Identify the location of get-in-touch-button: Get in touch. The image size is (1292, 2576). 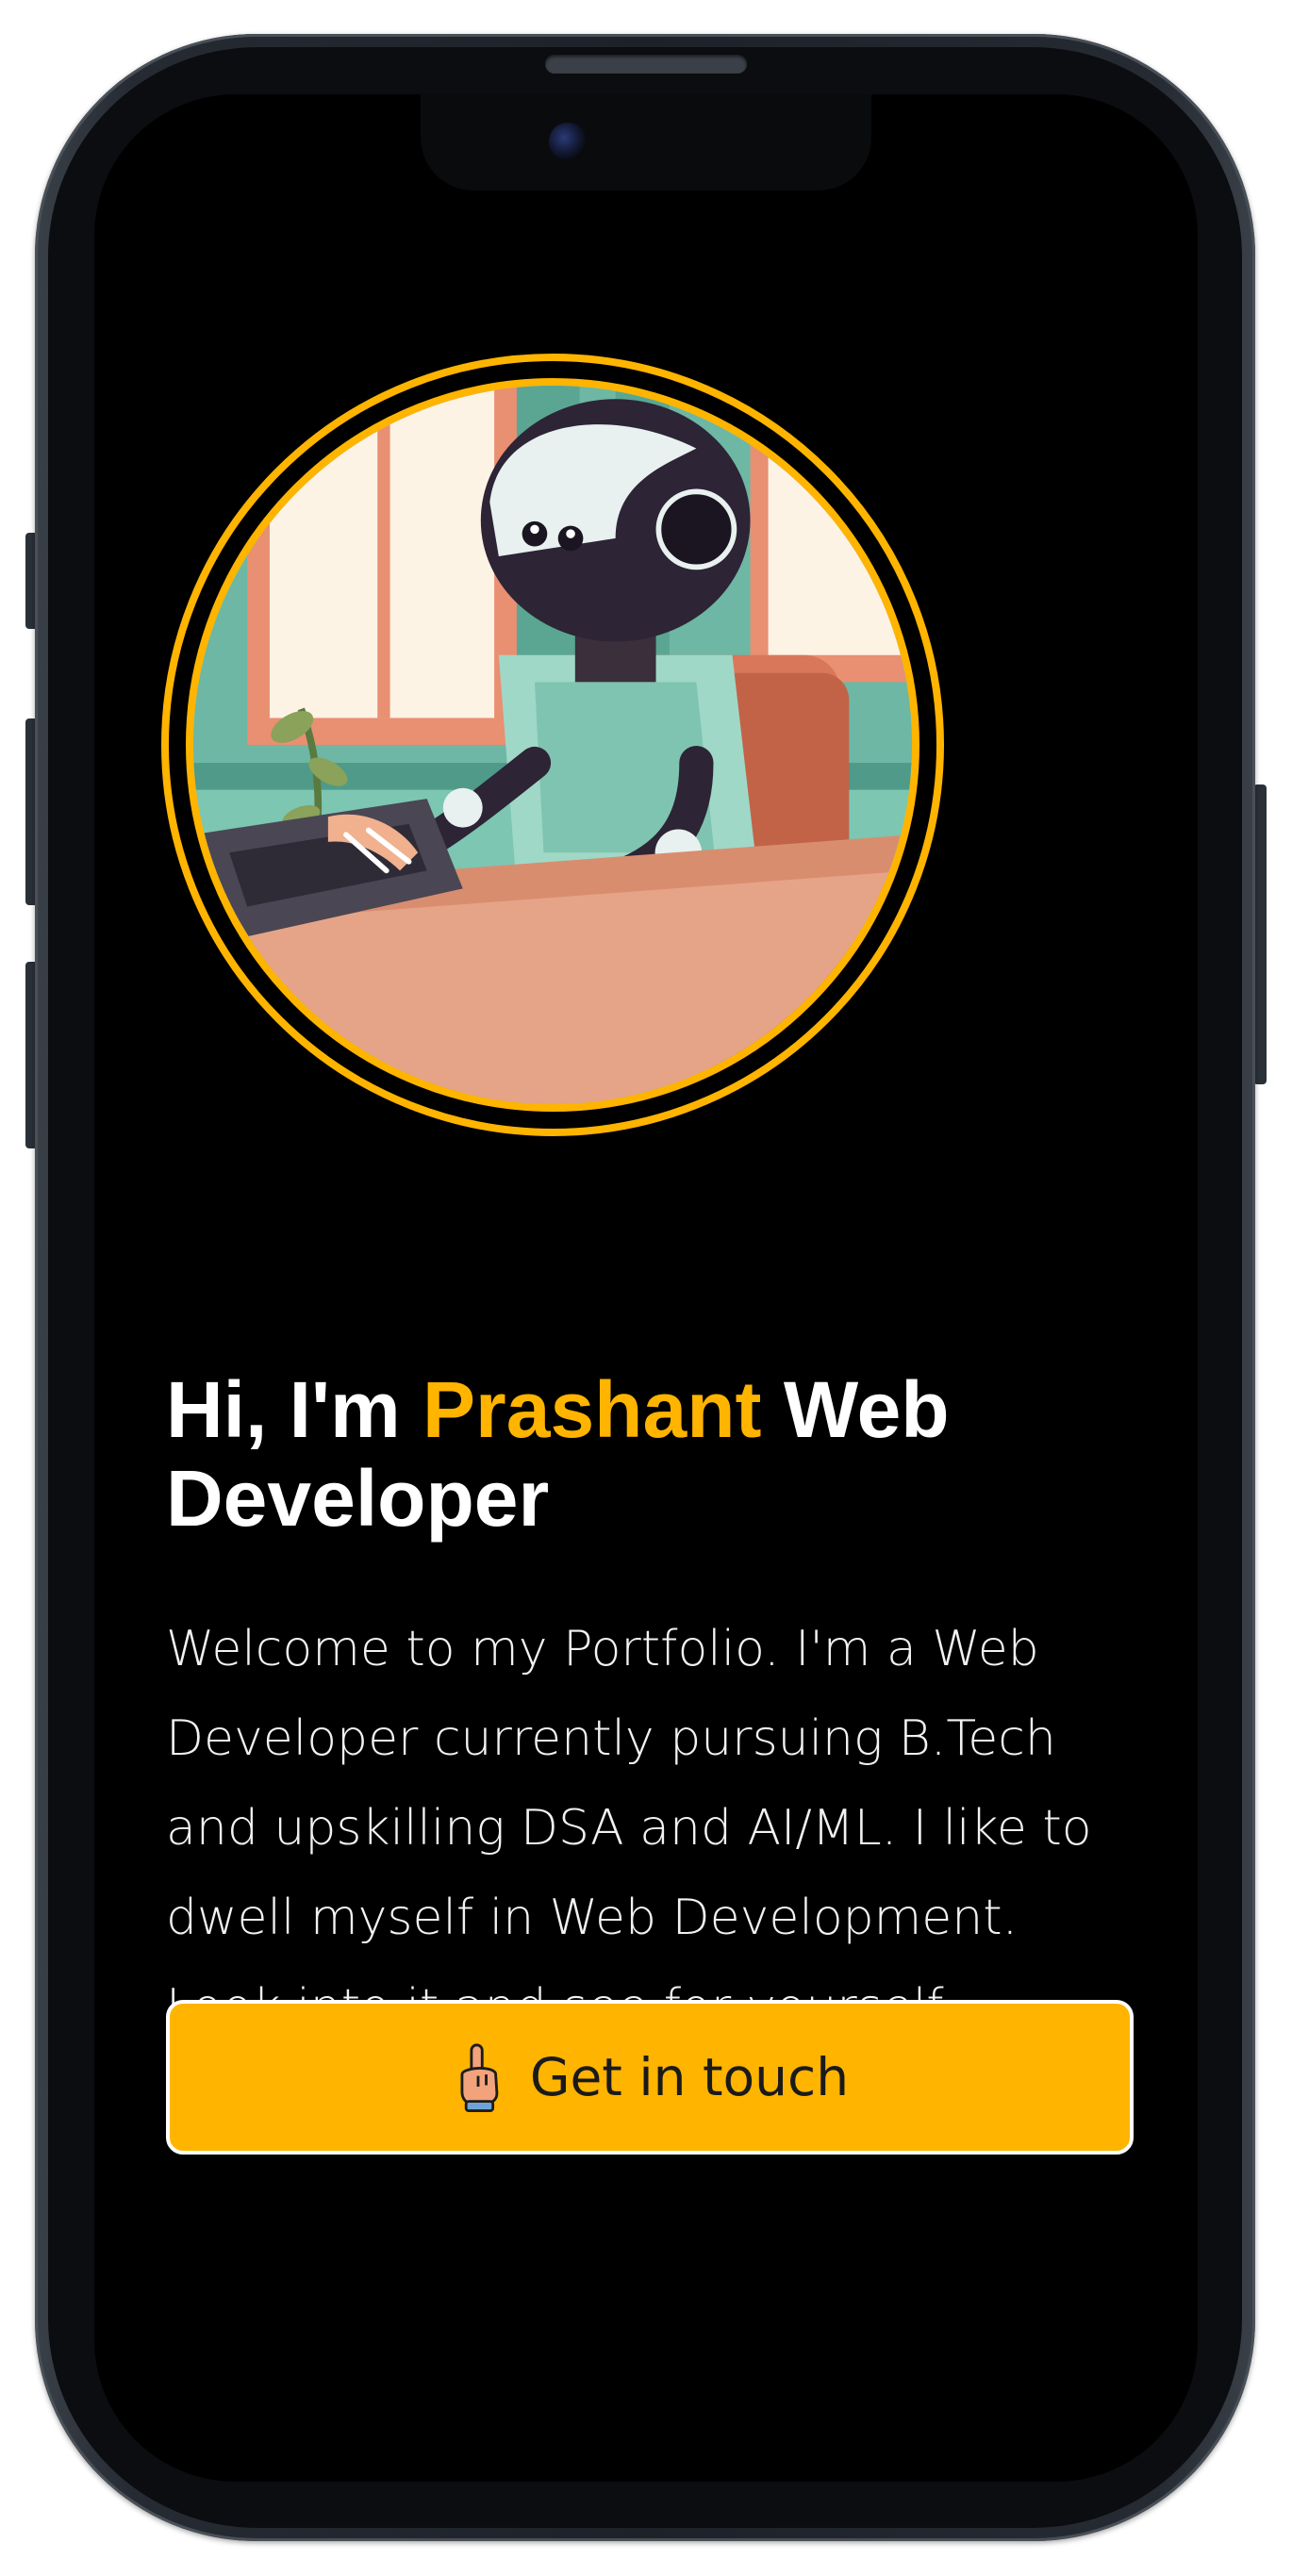
(650, 2077).